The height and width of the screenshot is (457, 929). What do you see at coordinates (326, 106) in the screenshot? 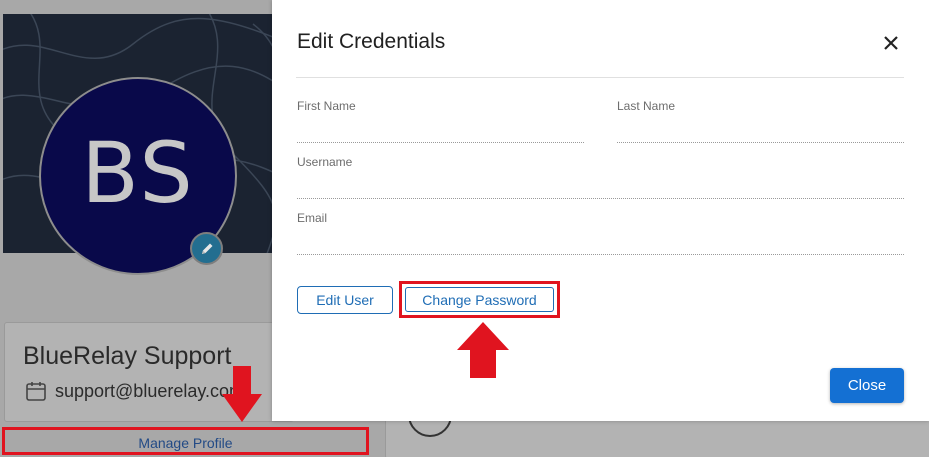
I see `first-name-label: First Name` at bounding box center [326, 106].